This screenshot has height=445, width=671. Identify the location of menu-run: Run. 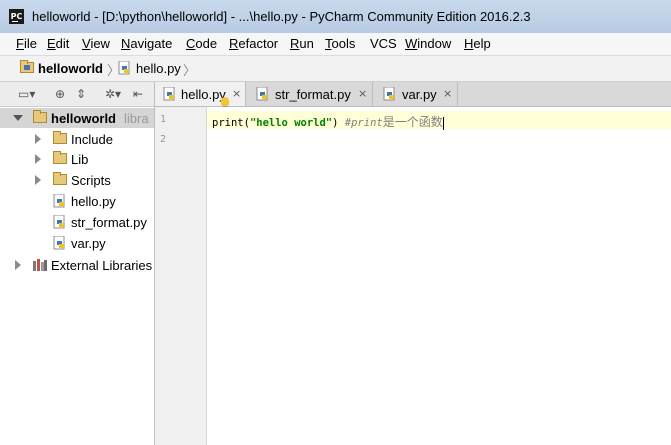
(302, 43).